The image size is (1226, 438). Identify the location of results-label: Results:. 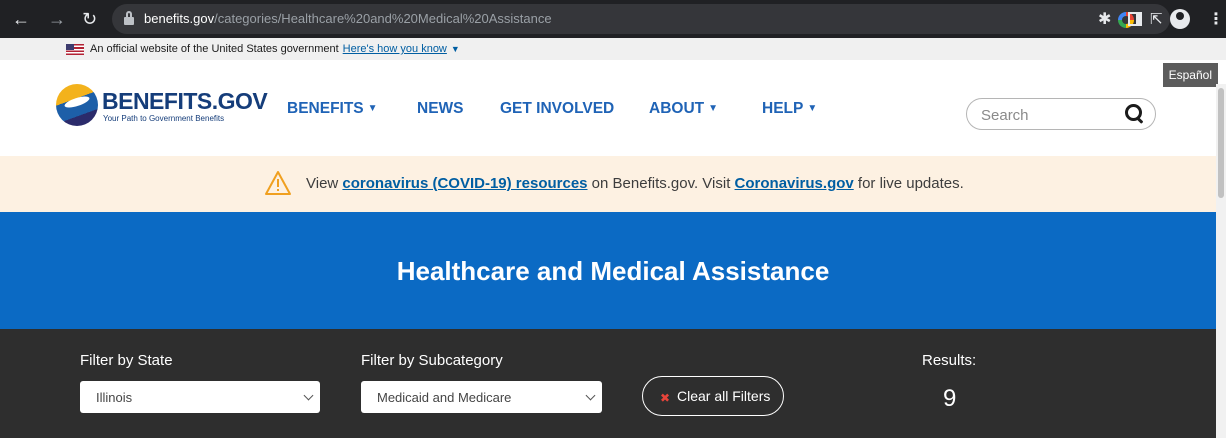
(949, 360).